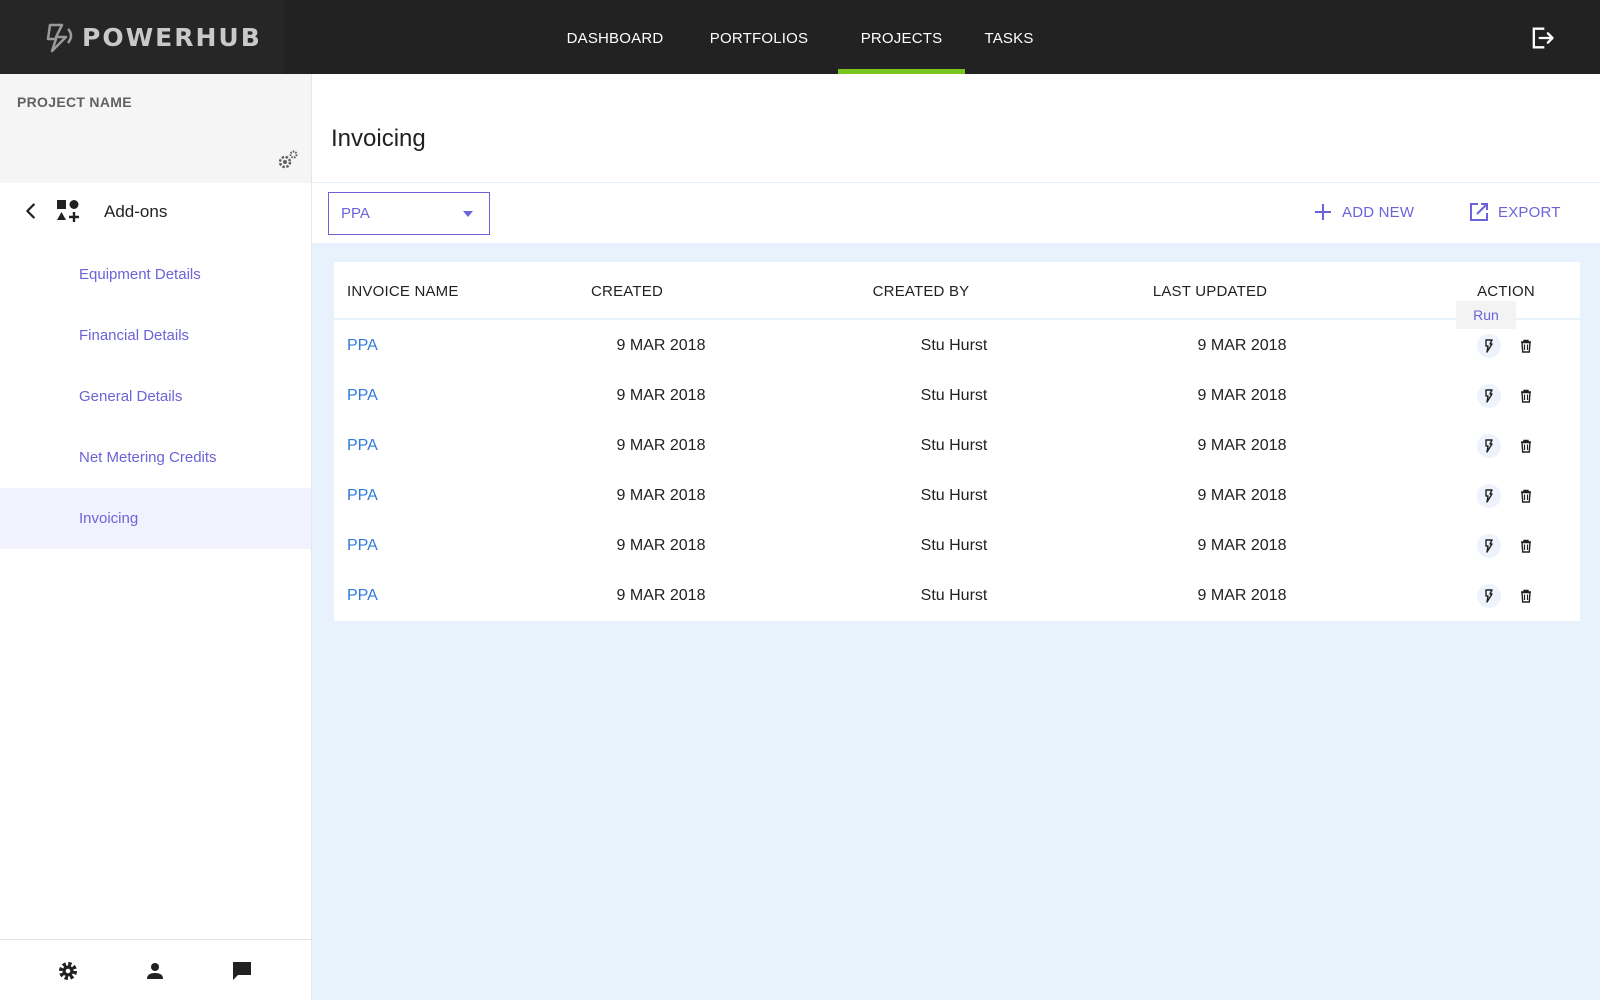 This screenshot has height=1000, width=1600. Describe the element at coordinates (355, 213) in the screenshot. I see `select-value: PPA` at that location.